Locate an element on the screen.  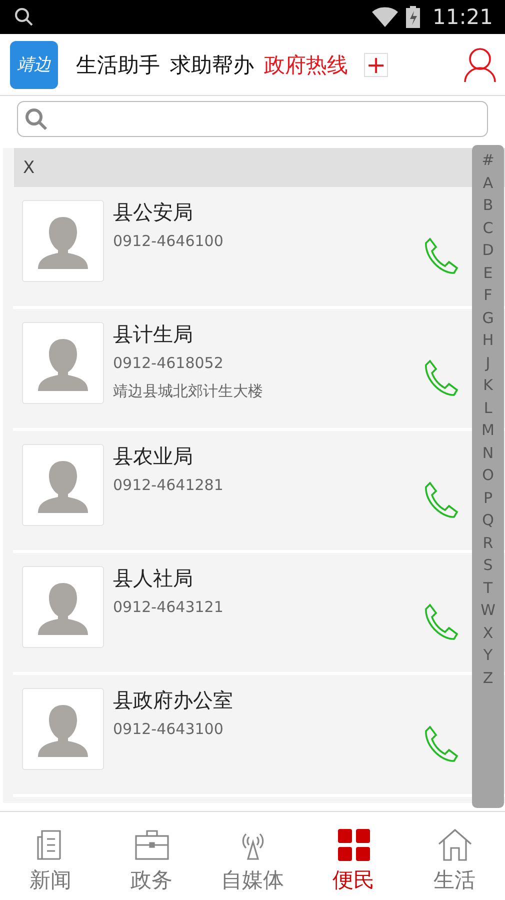
contact-name: 县计生局 is located at coordinates (153, 334).